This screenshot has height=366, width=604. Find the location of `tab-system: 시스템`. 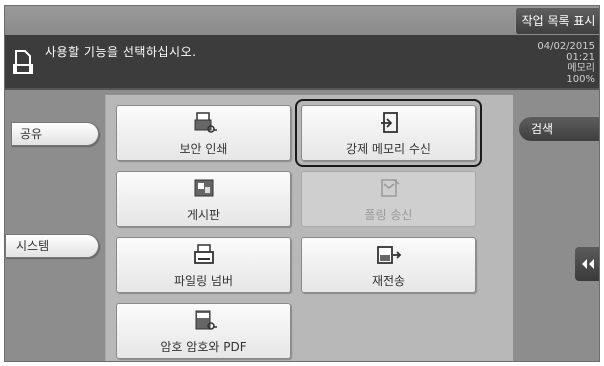

tab-system: 시스템 is located at coordinates (52, 246).